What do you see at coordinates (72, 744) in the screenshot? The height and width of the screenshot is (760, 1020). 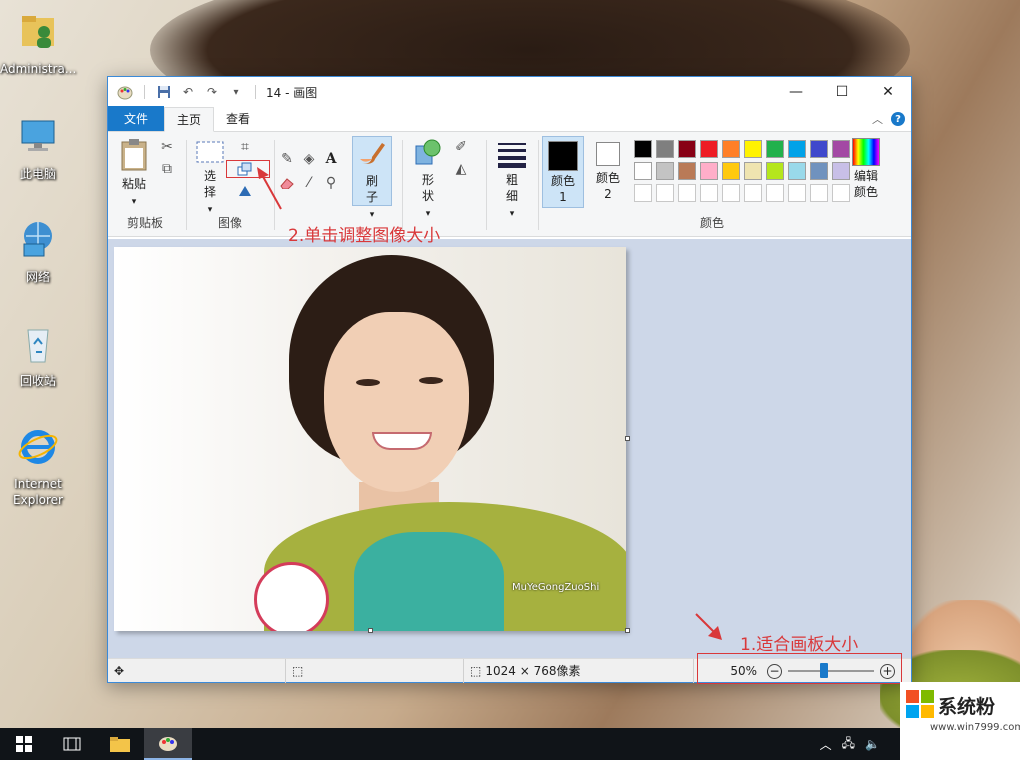 I see `task-view-button` at bounding box center [72, 744].